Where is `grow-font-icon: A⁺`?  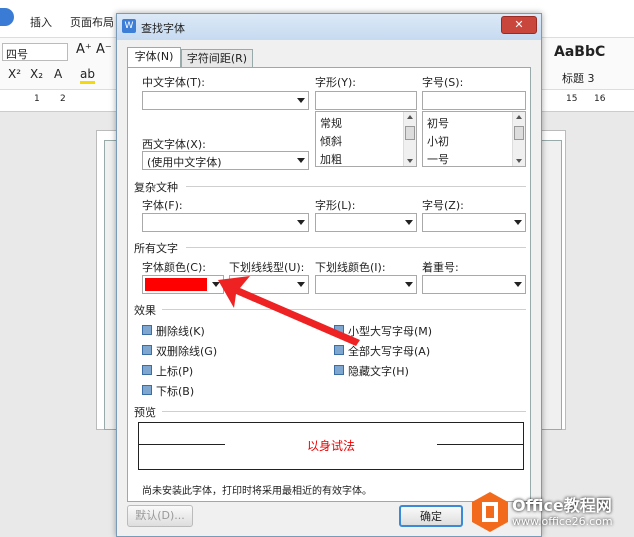
grow-font-icon: A⁺ is located at coordinates (84, 49).